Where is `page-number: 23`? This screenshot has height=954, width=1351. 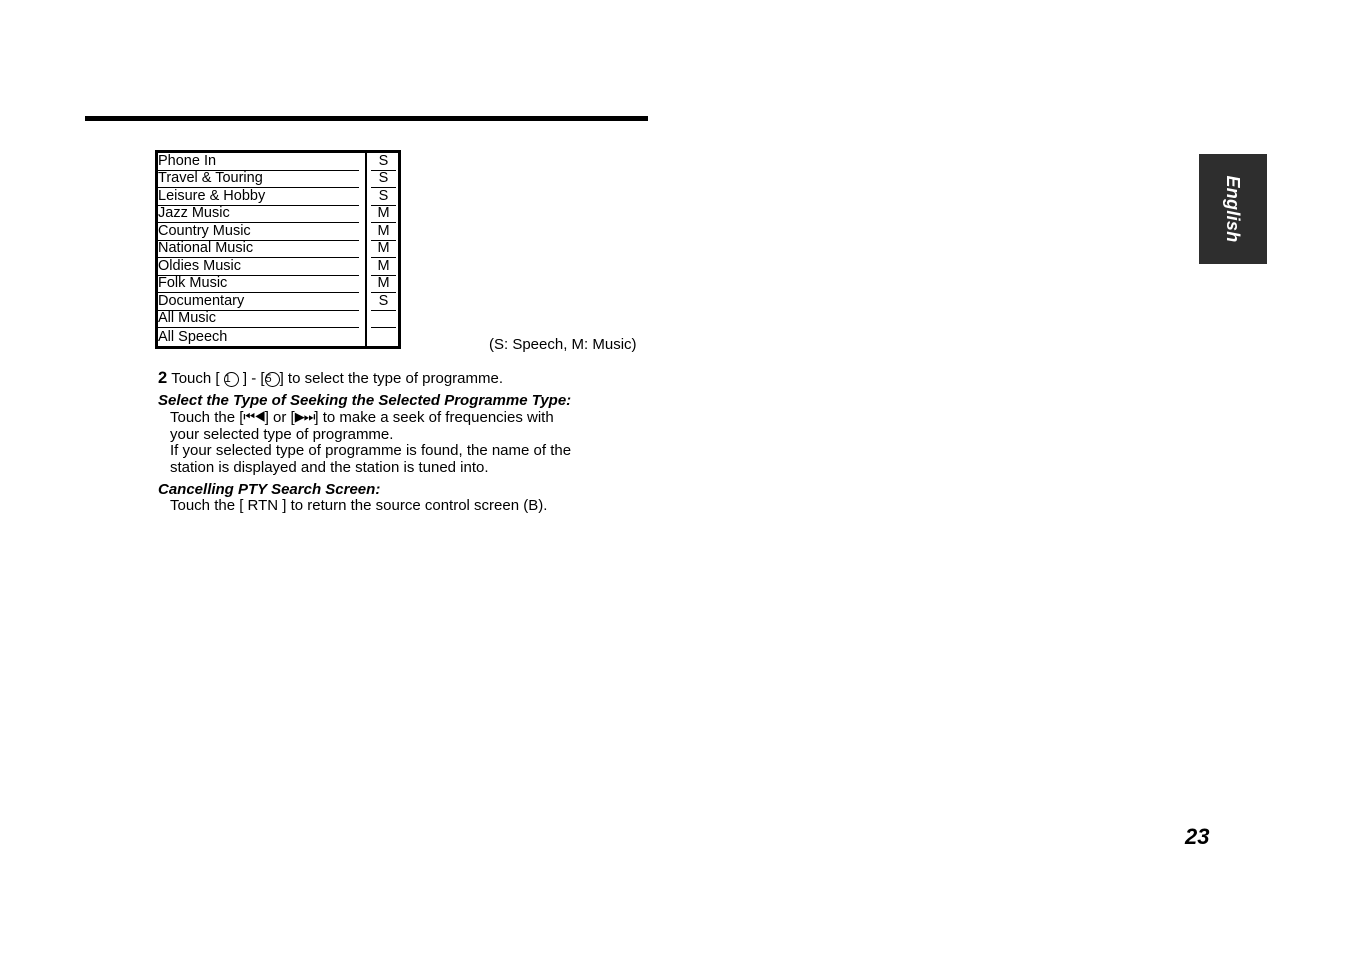 page-number: 23 is located at coordinates (1197, 836).